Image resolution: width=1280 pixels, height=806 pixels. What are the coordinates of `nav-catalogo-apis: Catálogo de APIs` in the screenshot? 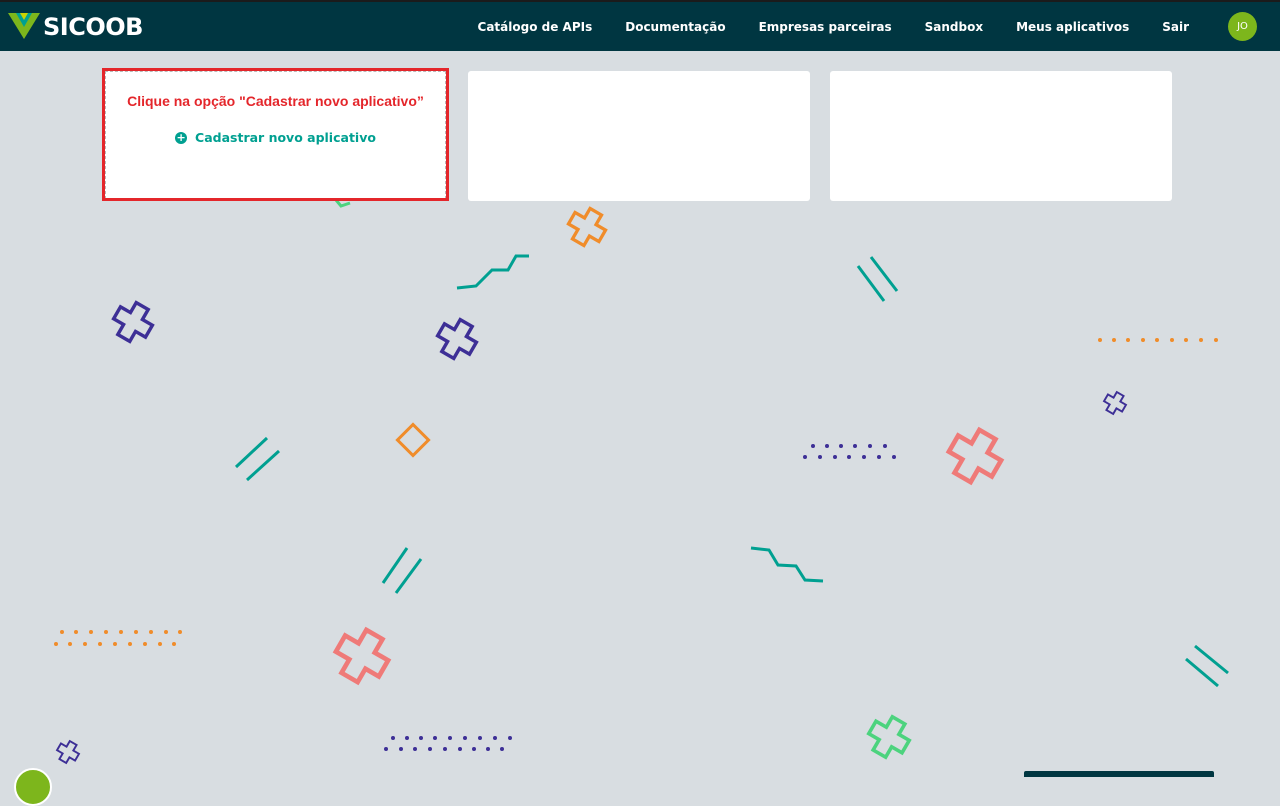 It's located at (535, 27).